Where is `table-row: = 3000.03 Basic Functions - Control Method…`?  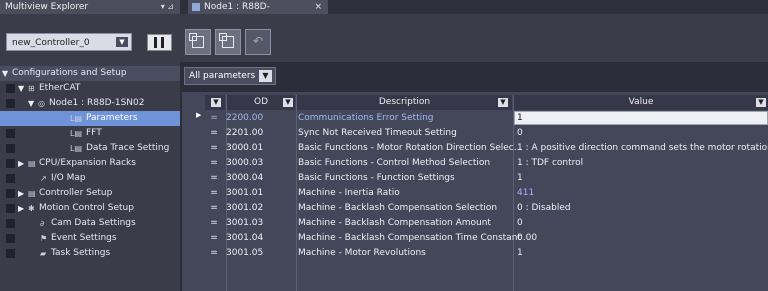 table-row: = 3000.03 Basic Functions - Control Method… is located at coordinates (486, 163).